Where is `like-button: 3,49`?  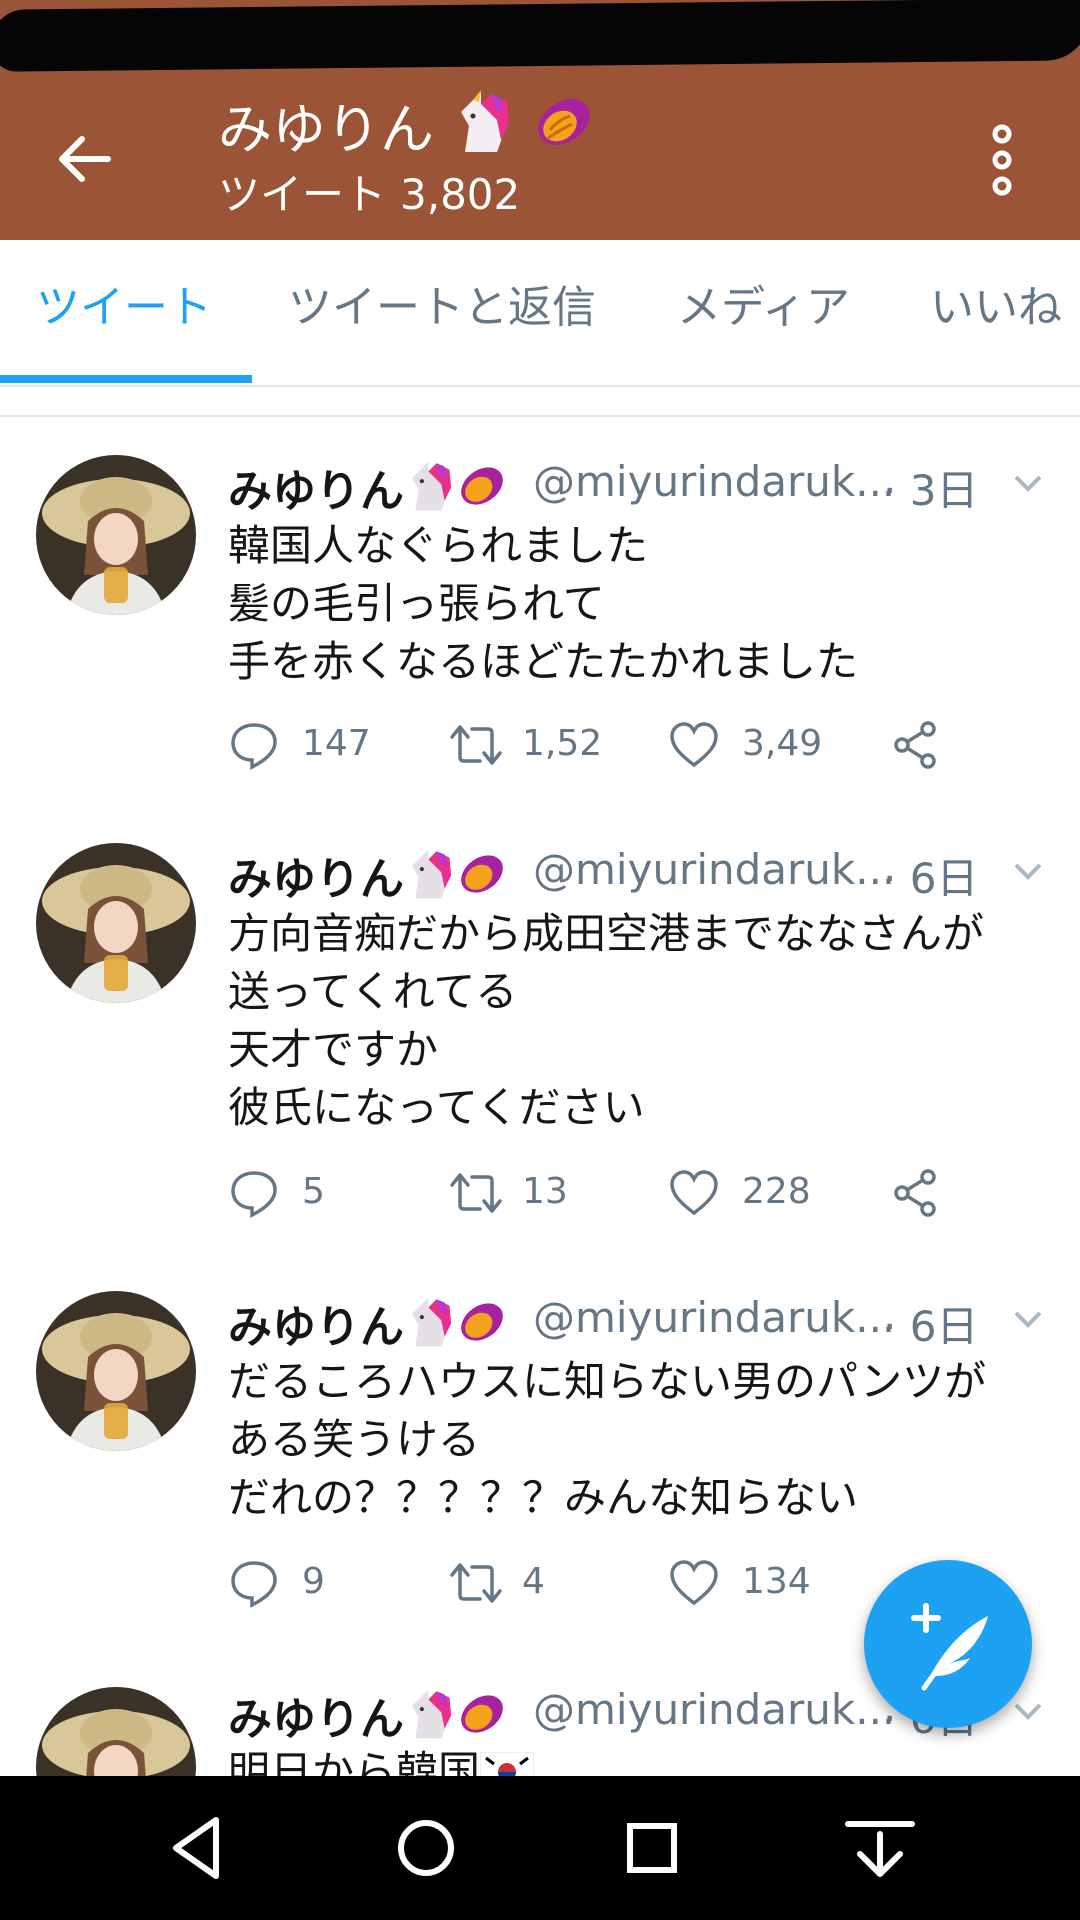 like-button: 3,49 is located at coordinates (758, 745).